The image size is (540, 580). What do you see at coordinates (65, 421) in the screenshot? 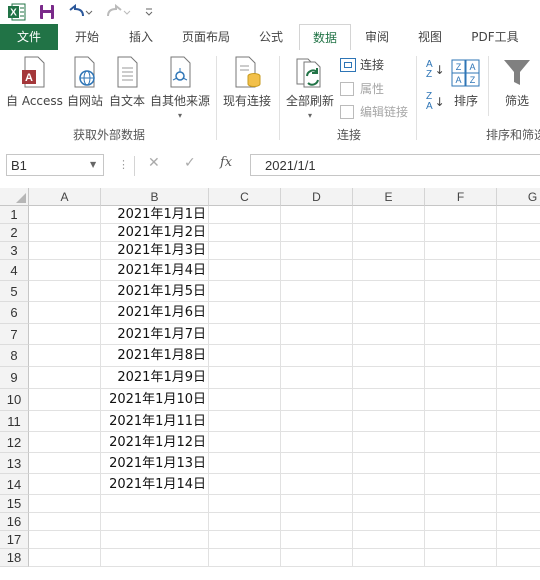
I see `cell-a11` at bounding box center [65, 421].